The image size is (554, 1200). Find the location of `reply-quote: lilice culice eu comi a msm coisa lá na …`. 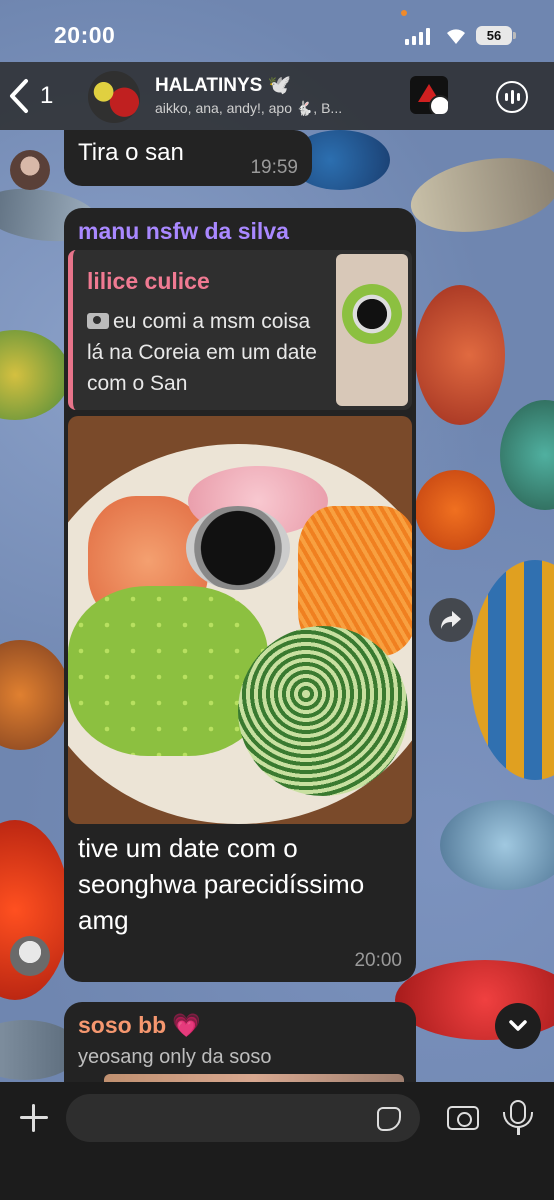

reply-quote: lilice culice eu comi a msm coisa lá na … is located at coordinates (240, 330).